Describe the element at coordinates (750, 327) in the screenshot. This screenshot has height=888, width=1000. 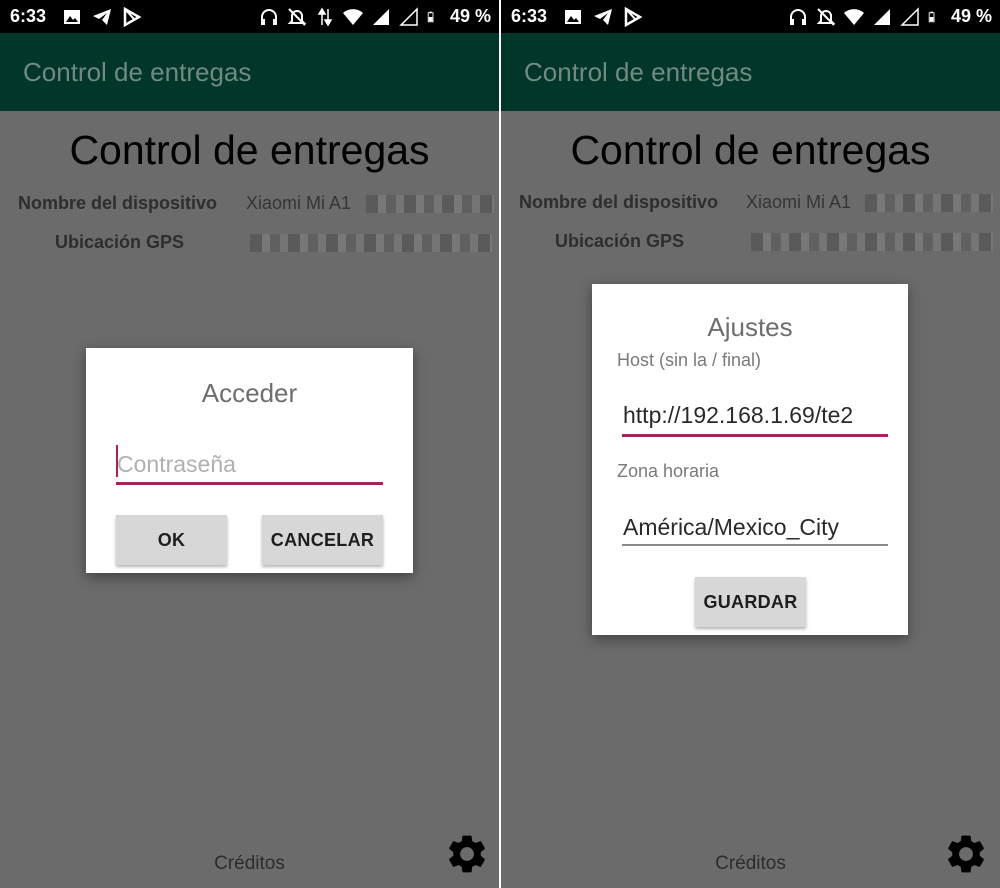
I see `settings-dialog-title: Ajustes` at that location.